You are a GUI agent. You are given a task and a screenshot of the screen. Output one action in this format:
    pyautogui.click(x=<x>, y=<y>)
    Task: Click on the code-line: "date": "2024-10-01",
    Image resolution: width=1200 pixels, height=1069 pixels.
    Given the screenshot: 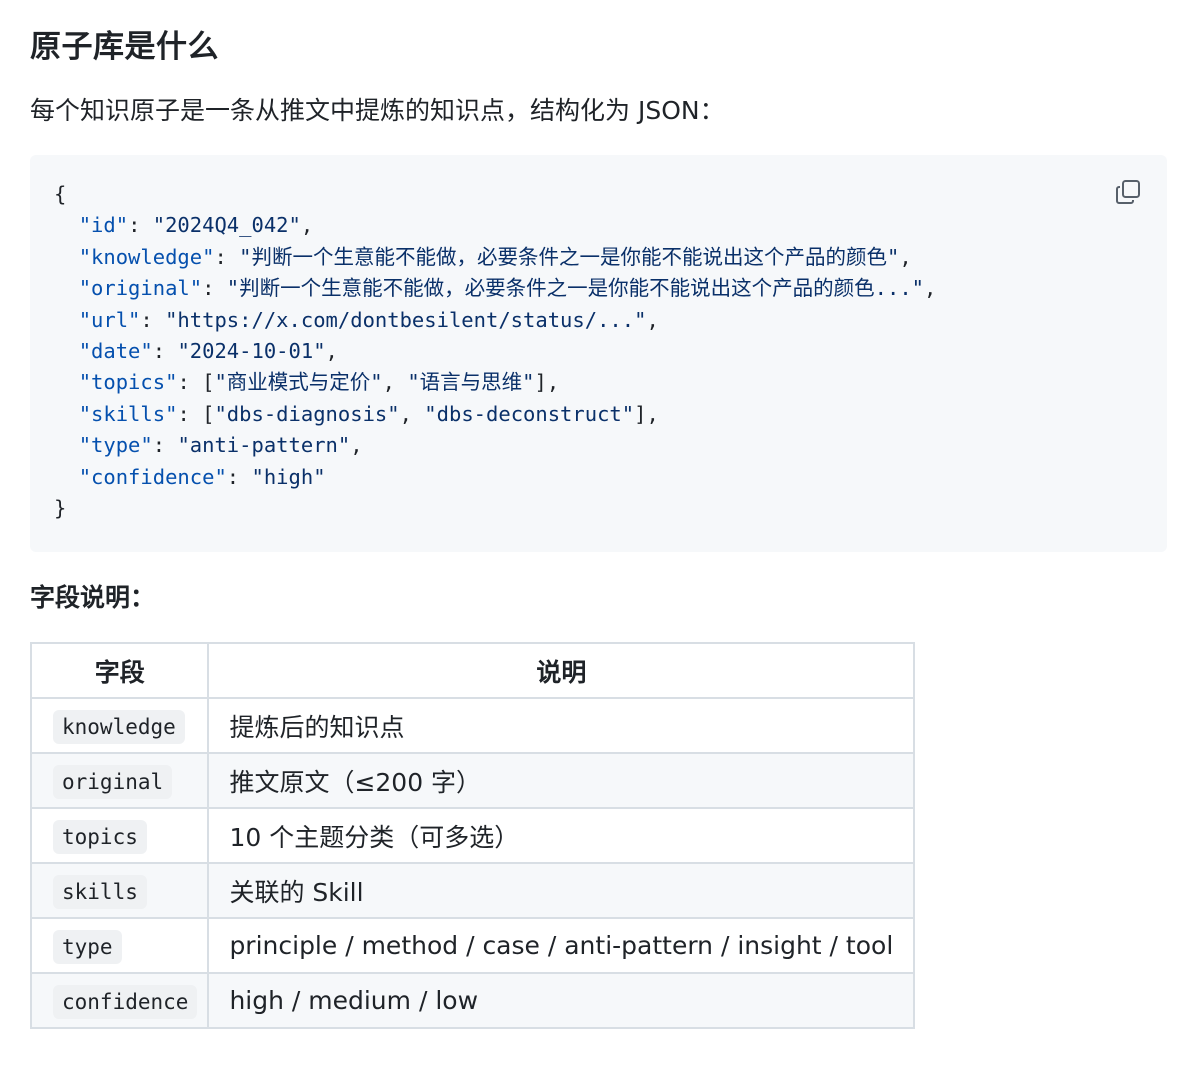 What is the action you would take?
    pyautogui.click(x=196, y=351)
    